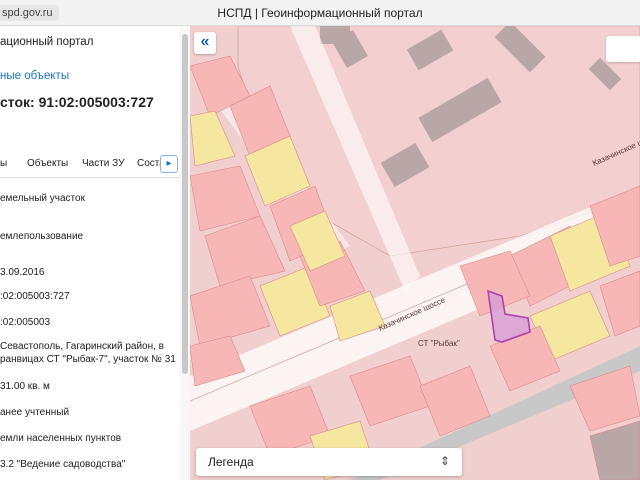 This screenshot has width=640, height=480. Describe the element at coordinates (61, 438) in the screenshot. I see `field-category: емли населенных пунктов` at that location.